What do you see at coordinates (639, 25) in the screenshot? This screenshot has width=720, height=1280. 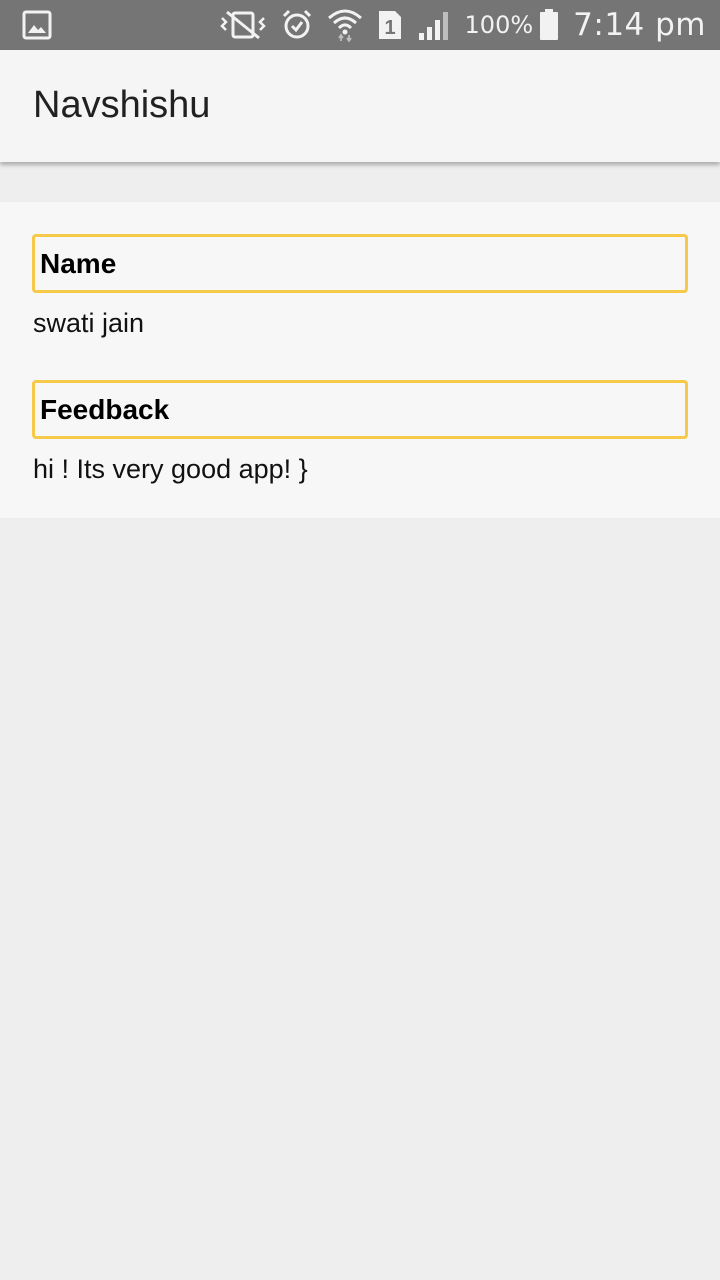 I see `status-time: 7:14 pm` at bounding box center [639, 25].